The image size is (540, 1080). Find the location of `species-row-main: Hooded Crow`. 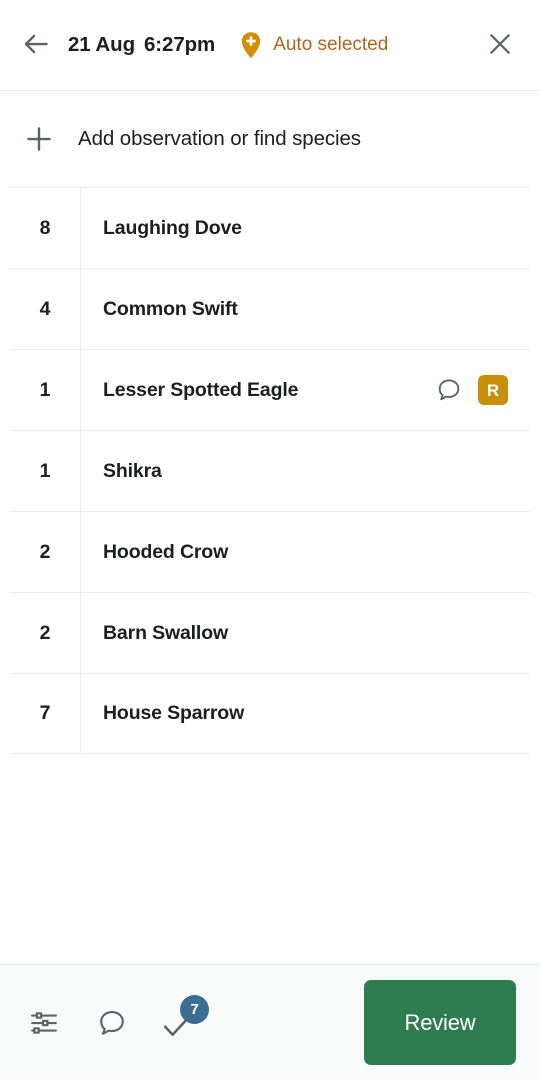

species-row-main: Hooded Crow is located at coordinates (305, 552).